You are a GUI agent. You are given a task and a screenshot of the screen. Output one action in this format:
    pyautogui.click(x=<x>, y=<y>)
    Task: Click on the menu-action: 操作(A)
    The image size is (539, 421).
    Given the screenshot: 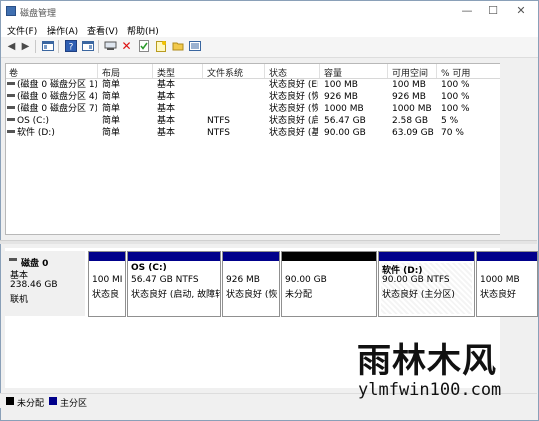 What is the action you would take?
    pyautogui.click(x=62, y=30)
    